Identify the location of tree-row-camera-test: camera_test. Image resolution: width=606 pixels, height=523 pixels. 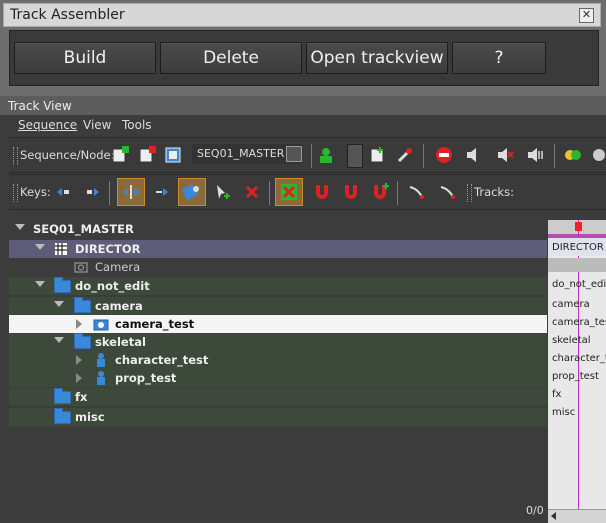
(278, 324).